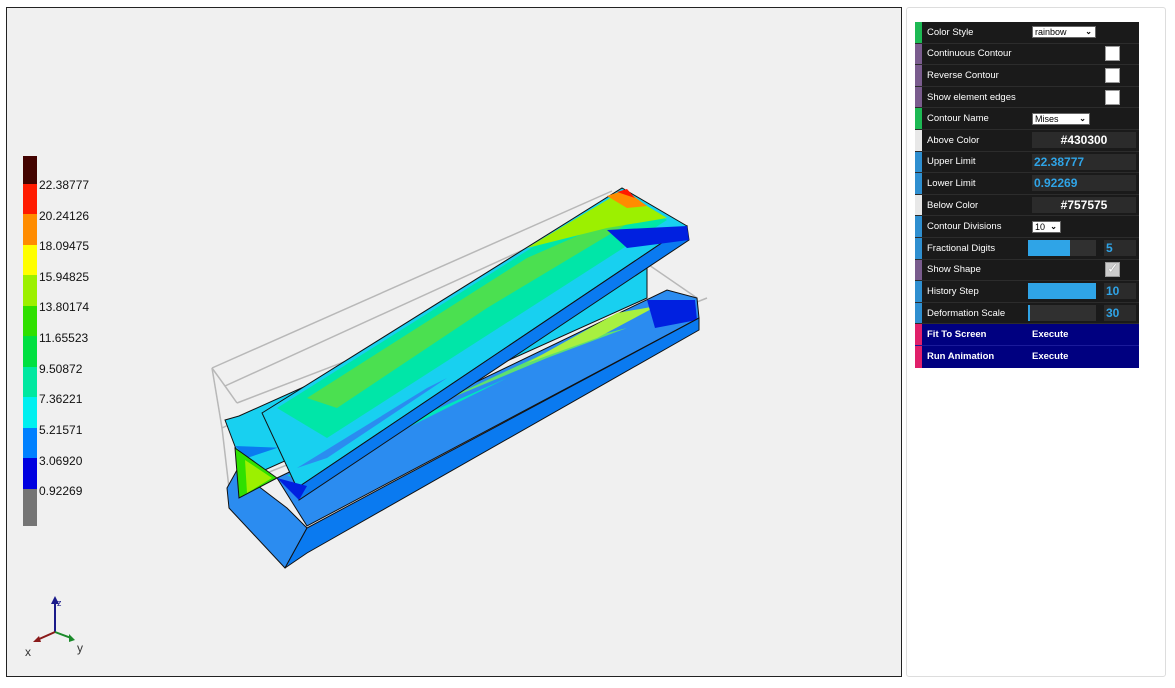 The width and height of the screenshot is (1175, 688). Describe the element at coordinates (961, 357) in the screenshot. I see `run-animation-label: Run Animation` at that location.